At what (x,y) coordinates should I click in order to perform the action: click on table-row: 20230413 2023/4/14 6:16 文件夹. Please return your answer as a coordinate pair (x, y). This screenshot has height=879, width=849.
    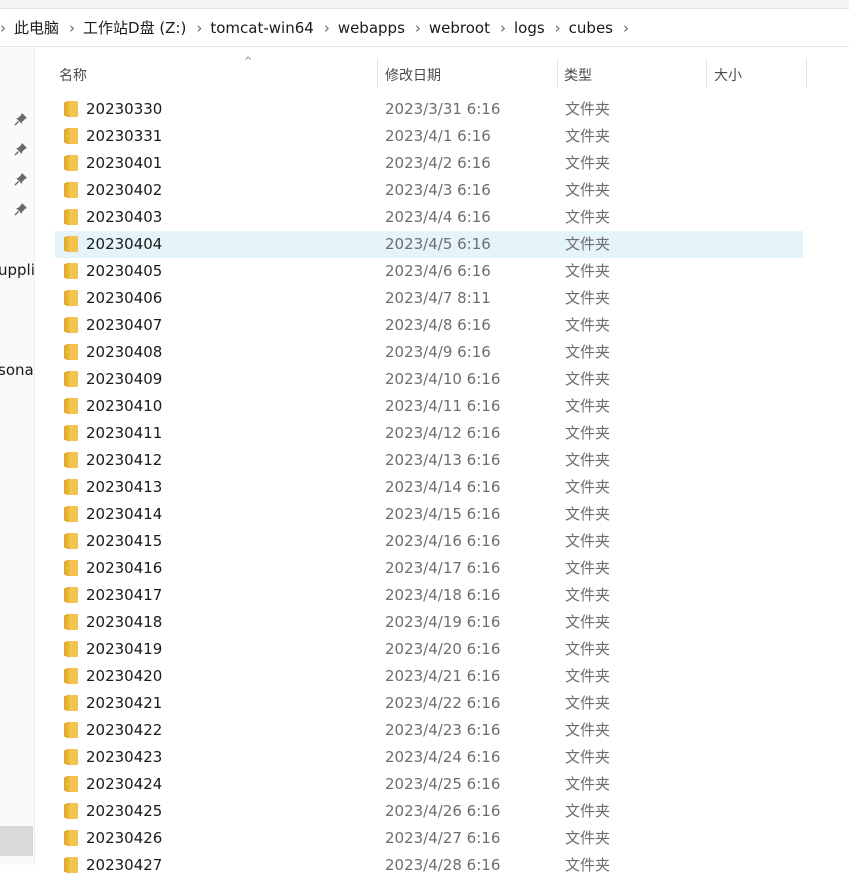
    Looking at the image, I should click on (429, 487).